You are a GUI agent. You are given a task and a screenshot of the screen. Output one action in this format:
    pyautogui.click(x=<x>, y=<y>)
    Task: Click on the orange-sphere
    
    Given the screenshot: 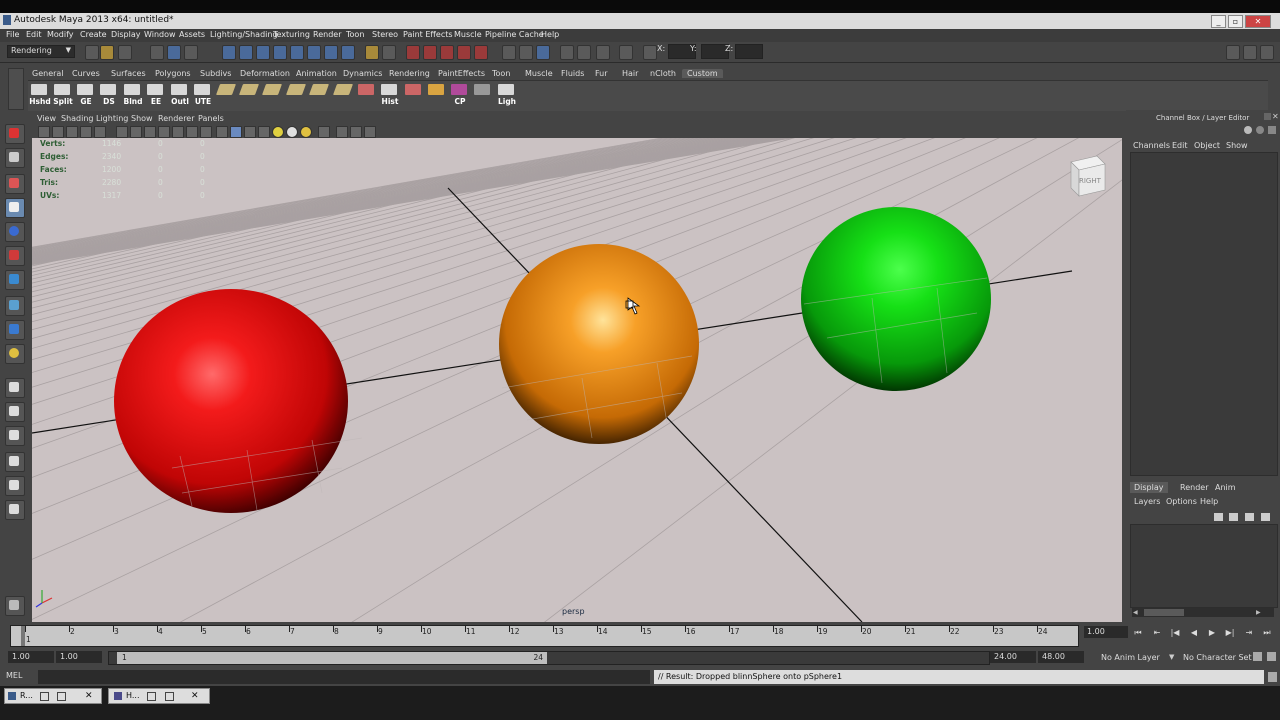 What is the action you would take?
    pyautogui.click(x=599, y=344)
    